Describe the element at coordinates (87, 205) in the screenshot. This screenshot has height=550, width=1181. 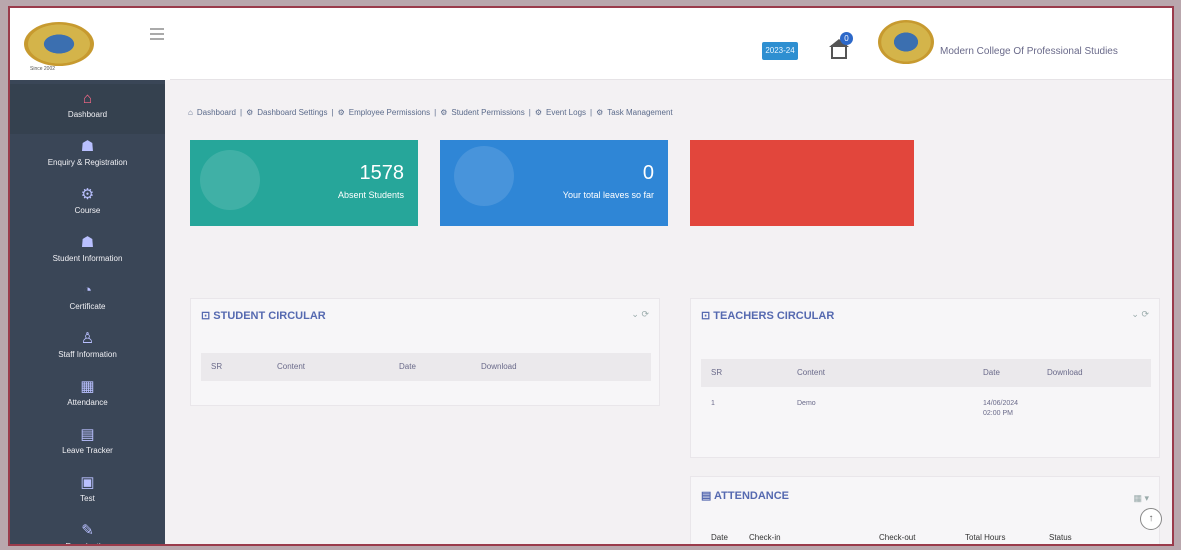
I see `sidebar-item-course: ⚙ Course` at that location.